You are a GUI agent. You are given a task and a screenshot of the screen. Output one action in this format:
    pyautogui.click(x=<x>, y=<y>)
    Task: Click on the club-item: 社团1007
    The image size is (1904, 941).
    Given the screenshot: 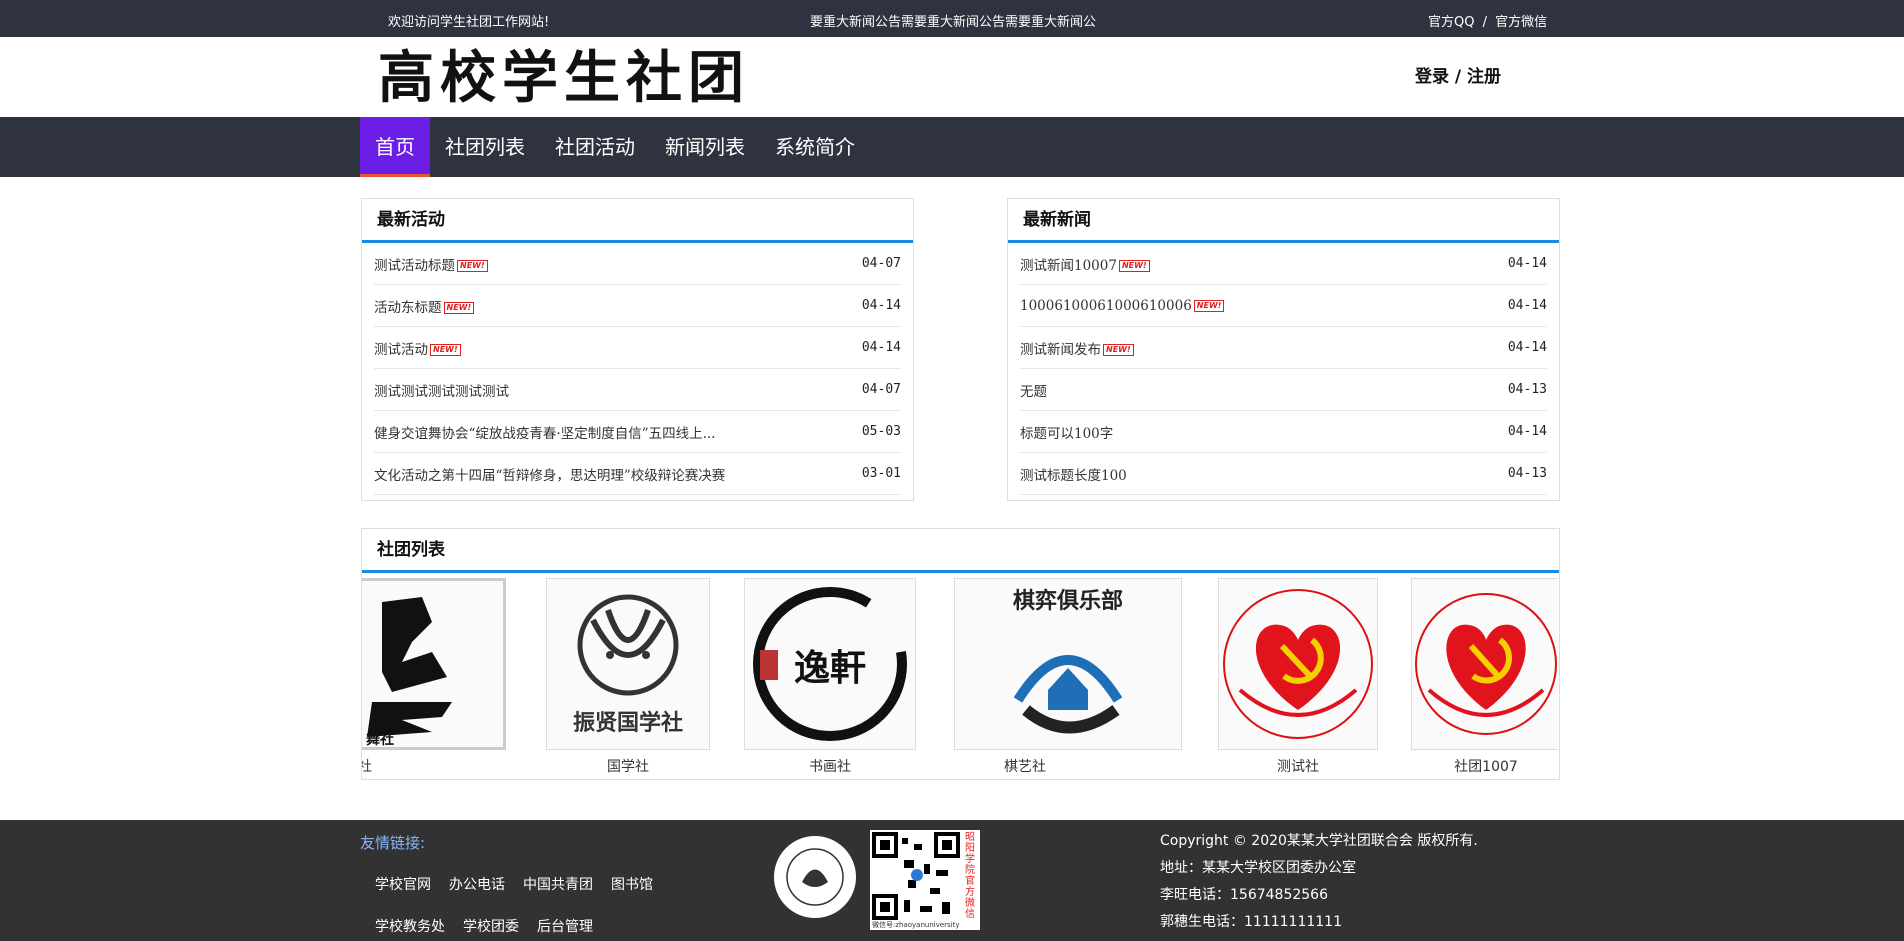 What is the action you would take?
    pyautogui.click(x=1484, y=677)
    